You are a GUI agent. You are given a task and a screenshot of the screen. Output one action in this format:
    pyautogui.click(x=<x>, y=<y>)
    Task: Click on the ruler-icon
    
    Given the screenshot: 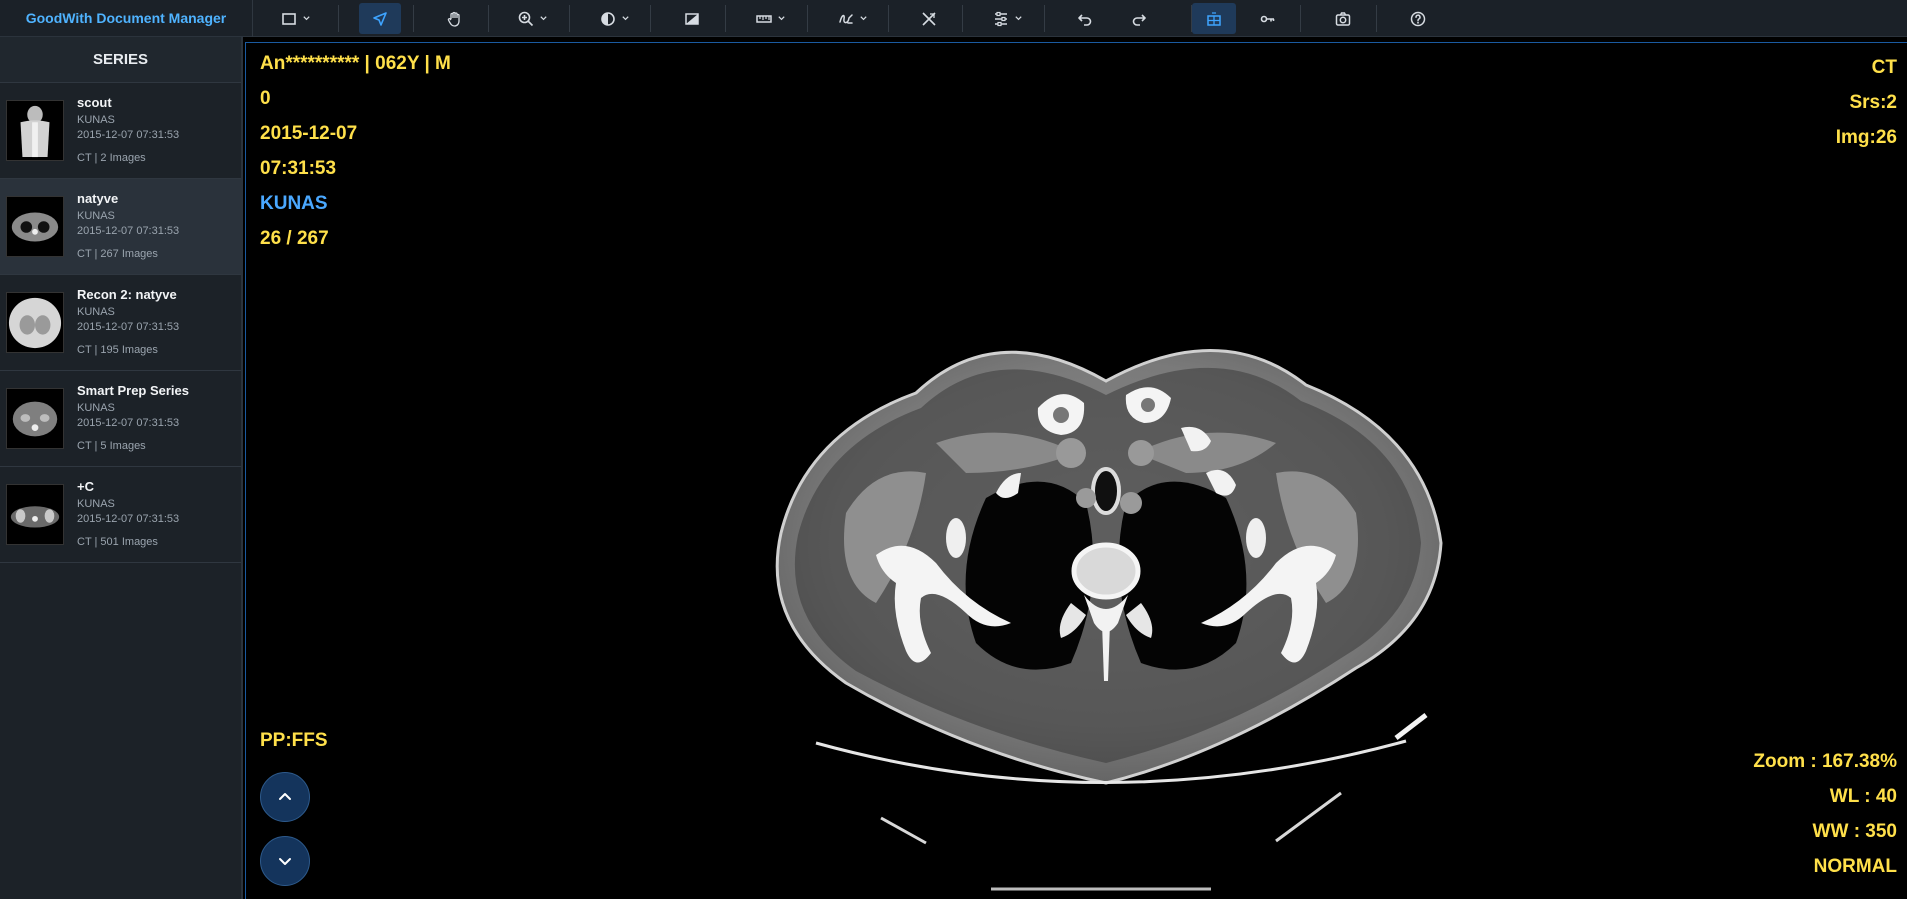 What is the action you would take?
    pyautogui.click(x=763, y=18)
    